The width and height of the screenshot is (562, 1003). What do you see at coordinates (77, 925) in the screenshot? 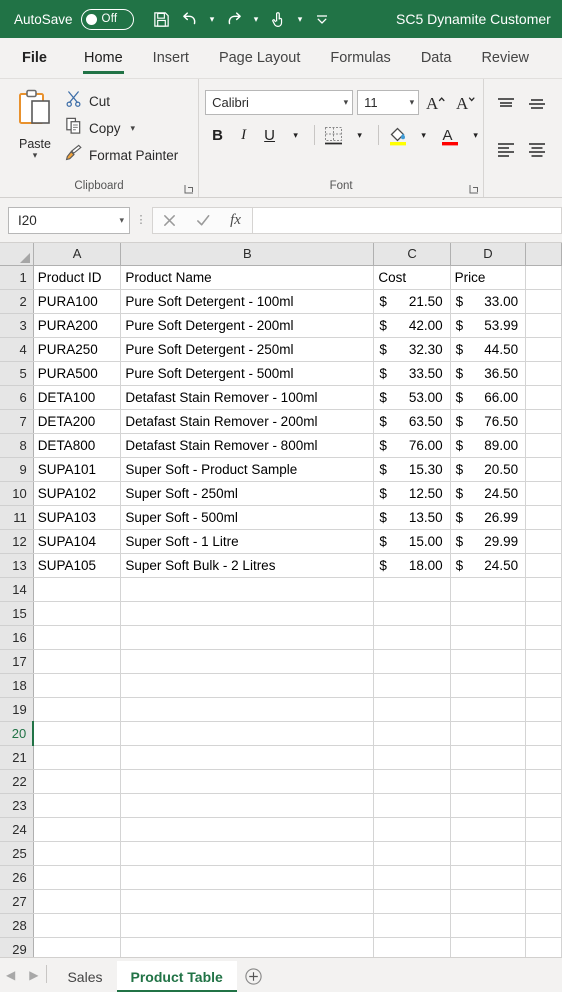
I see `cell-A28` at bounding box center [77, 925].